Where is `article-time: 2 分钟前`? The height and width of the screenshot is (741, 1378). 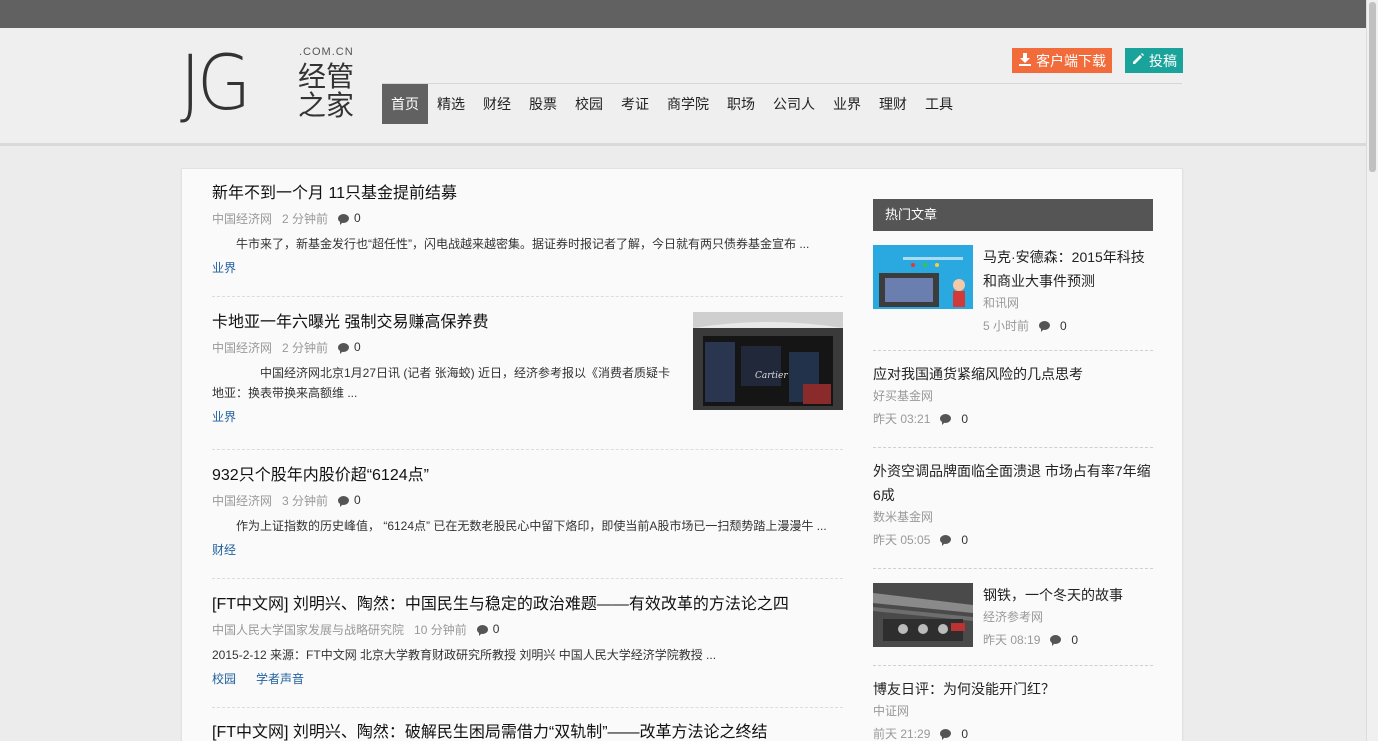
article-time: 2 分钟前 is located at coordinates (305, 347).